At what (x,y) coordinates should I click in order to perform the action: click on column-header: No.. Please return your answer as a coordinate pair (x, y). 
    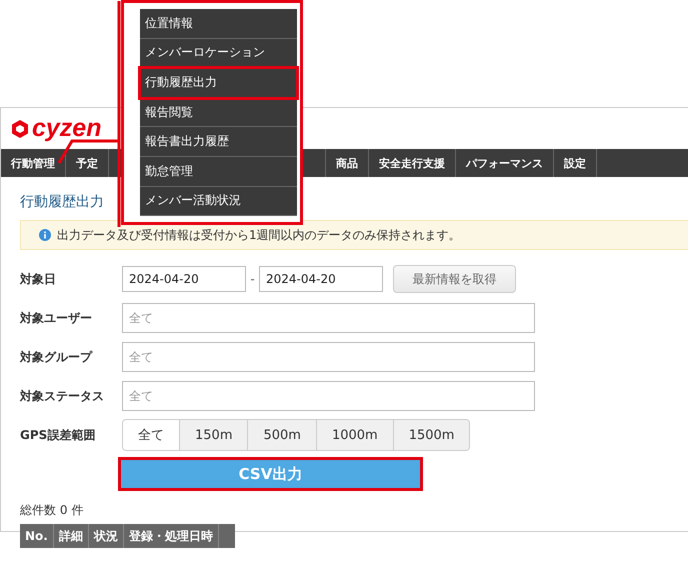
    Looking at the image, I should click on (37, 536).